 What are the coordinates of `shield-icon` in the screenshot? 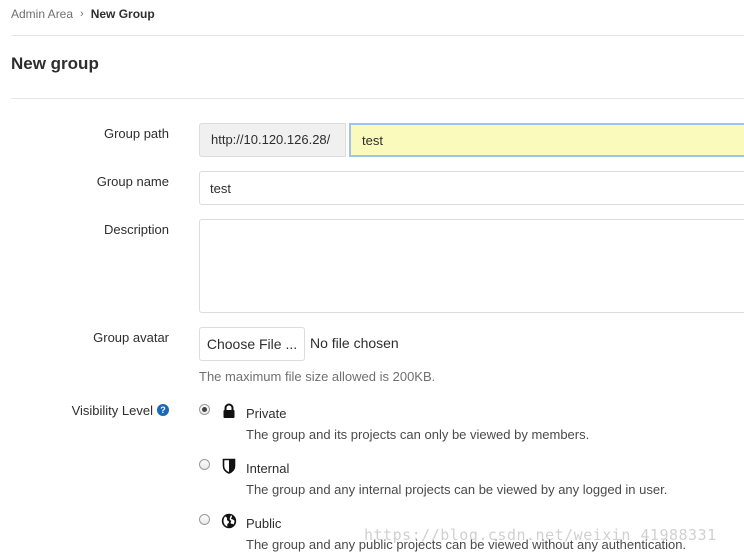 It's located at (229, 466).